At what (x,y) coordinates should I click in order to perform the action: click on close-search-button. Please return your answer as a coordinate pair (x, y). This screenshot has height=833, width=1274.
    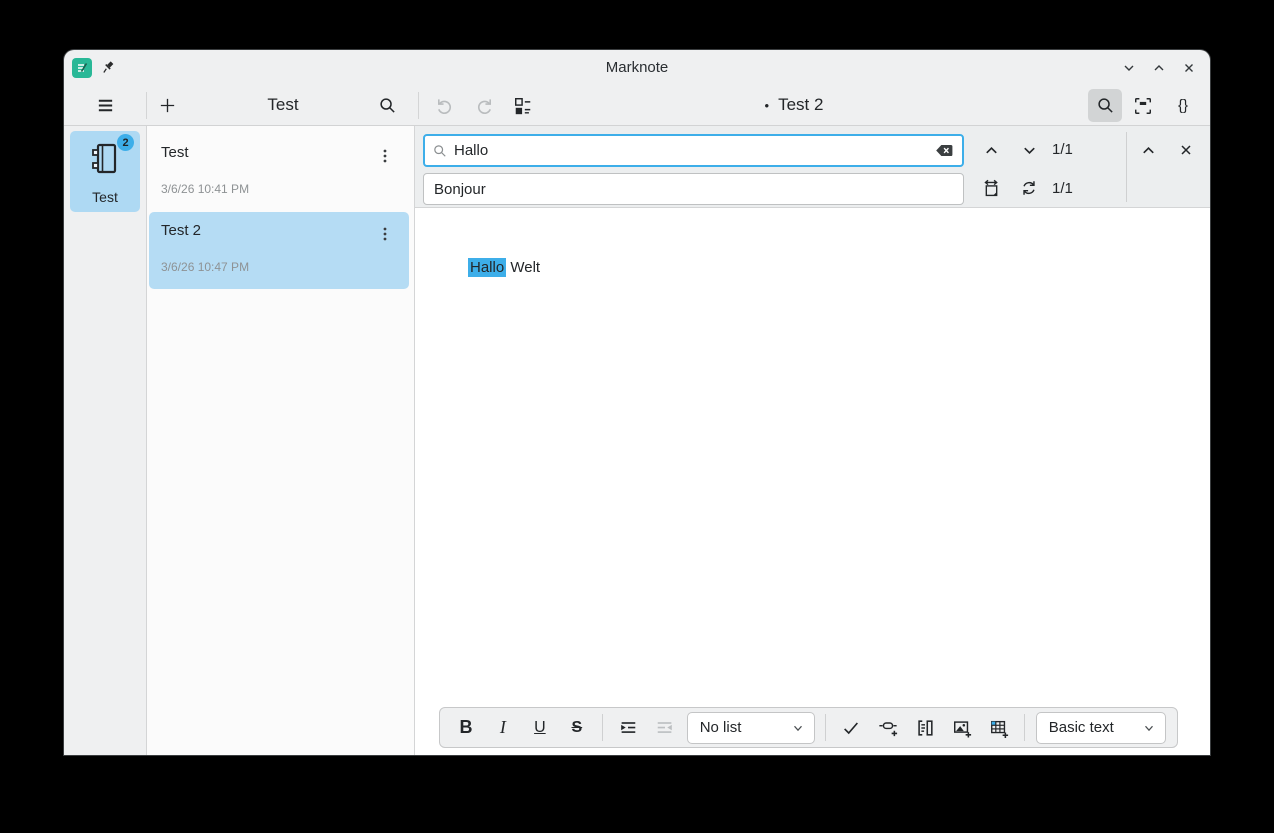
    Looking at the image, I should click on (1186, 150).